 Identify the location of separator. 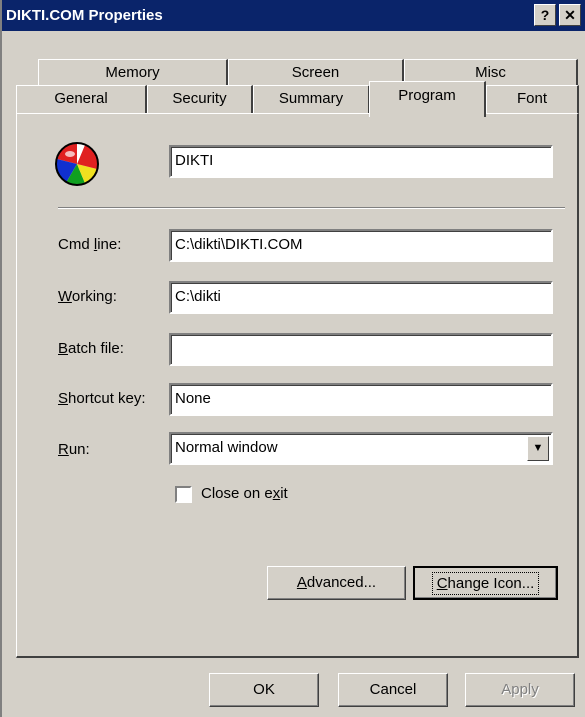
(311, 208).